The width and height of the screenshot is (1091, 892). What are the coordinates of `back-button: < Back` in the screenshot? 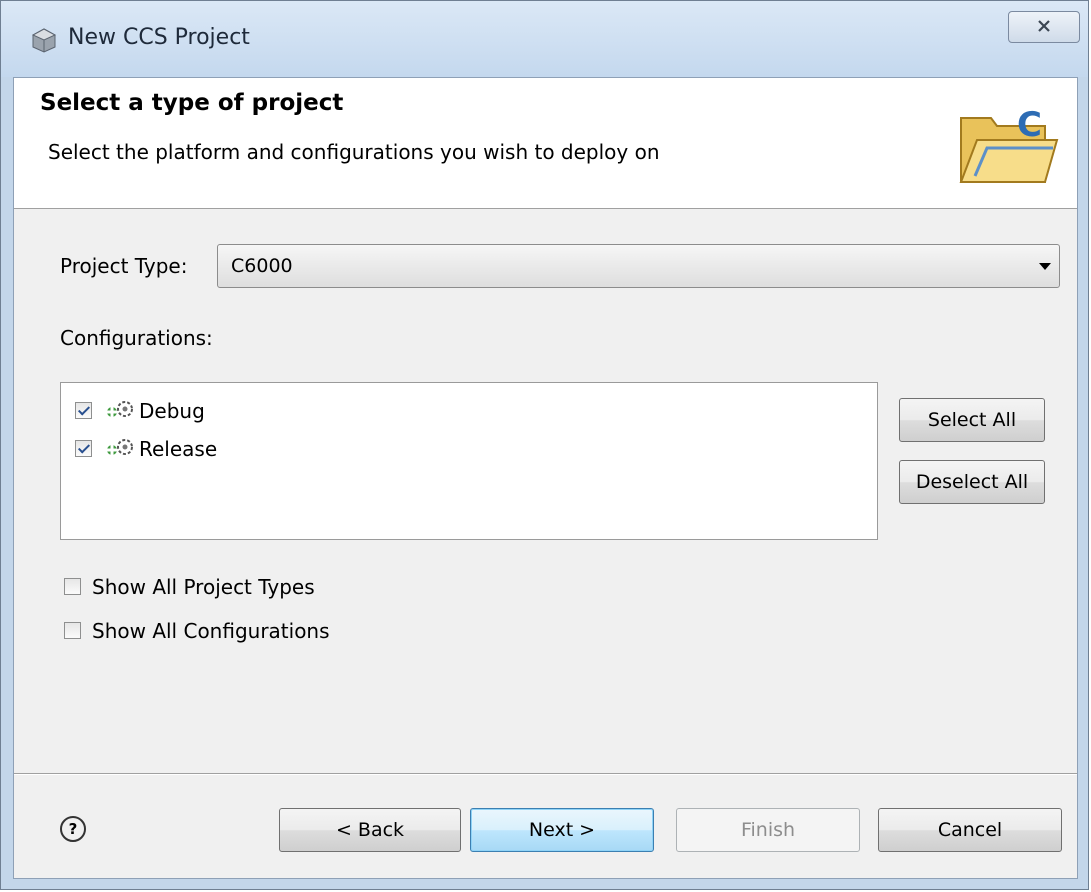 It's located at (370, 830).